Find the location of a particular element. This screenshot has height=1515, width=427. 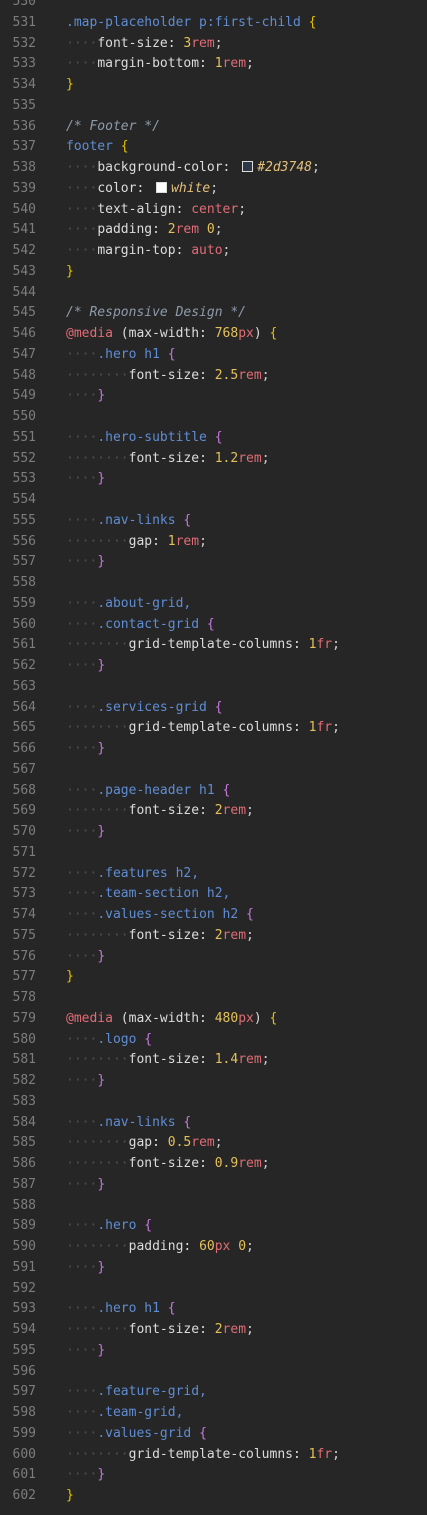

code-line: 530 is located at coordinates (213, 6).